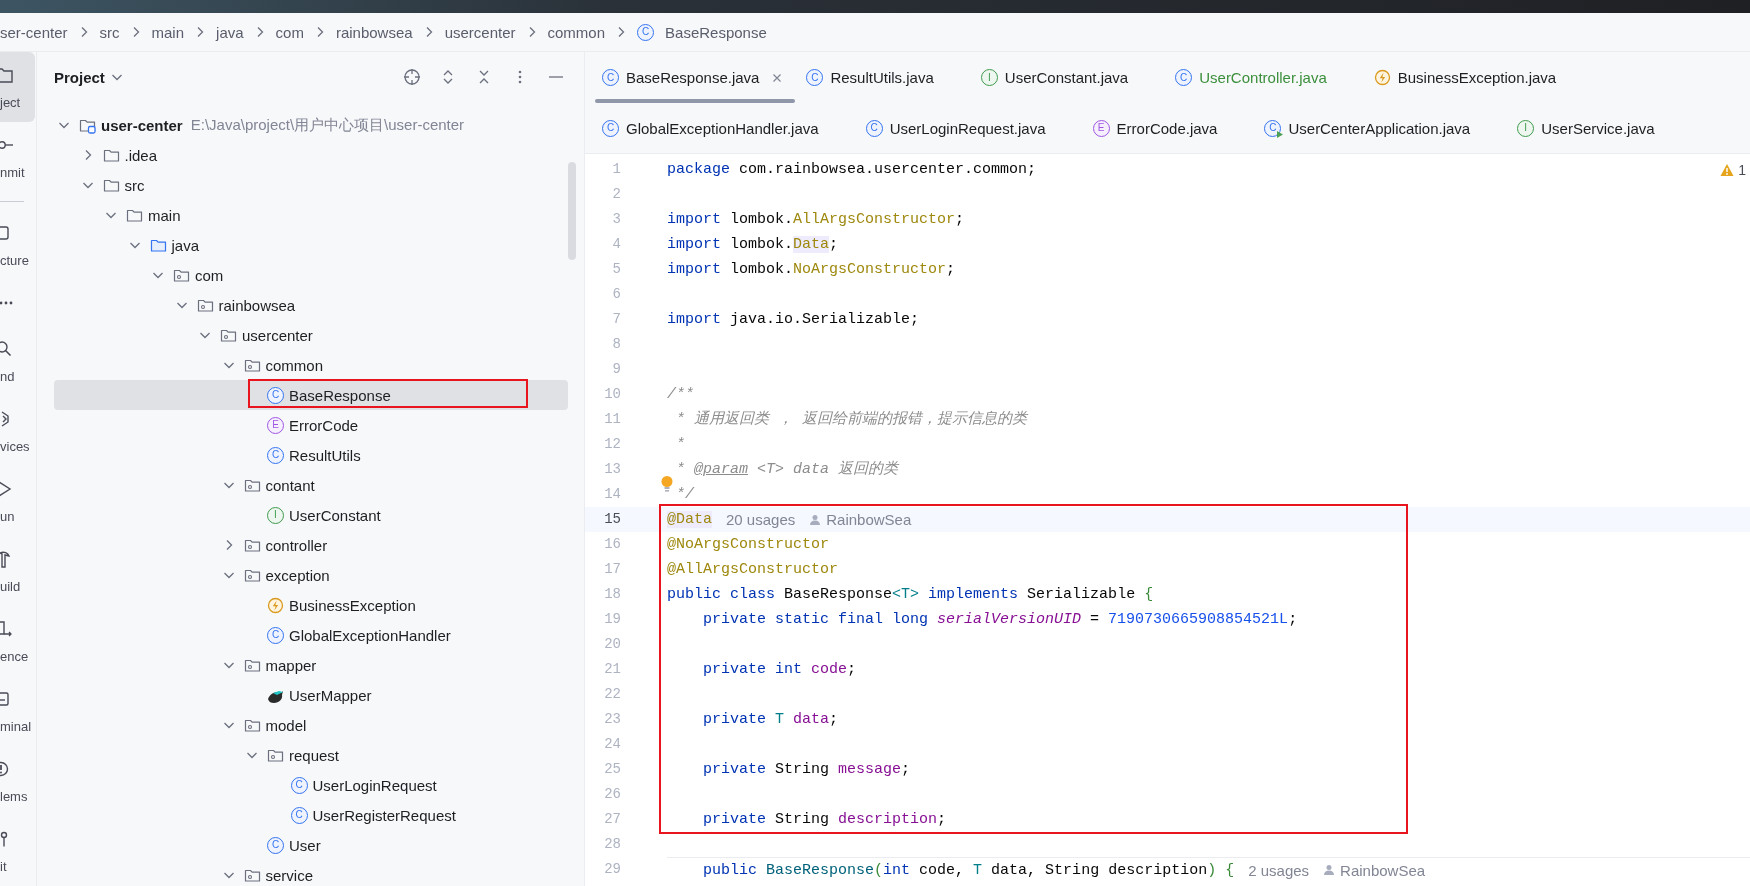 Image resolution: width=1750 pixels, height=886 pixels. What do you see at coordinates (374, 32) in the screenshot?
I see `breadcrumb-item: rainbowsea` at bounding box center [374, 32].